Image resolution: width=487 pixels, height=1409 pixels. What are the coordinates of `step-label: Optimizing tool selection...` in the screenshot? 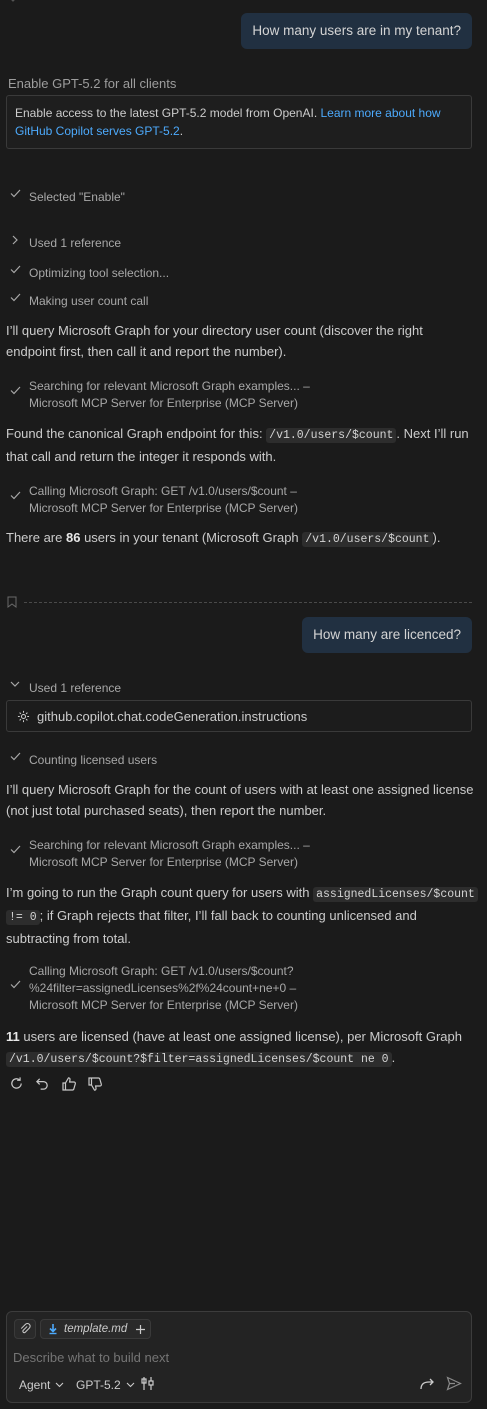 It's located at (99, 273).